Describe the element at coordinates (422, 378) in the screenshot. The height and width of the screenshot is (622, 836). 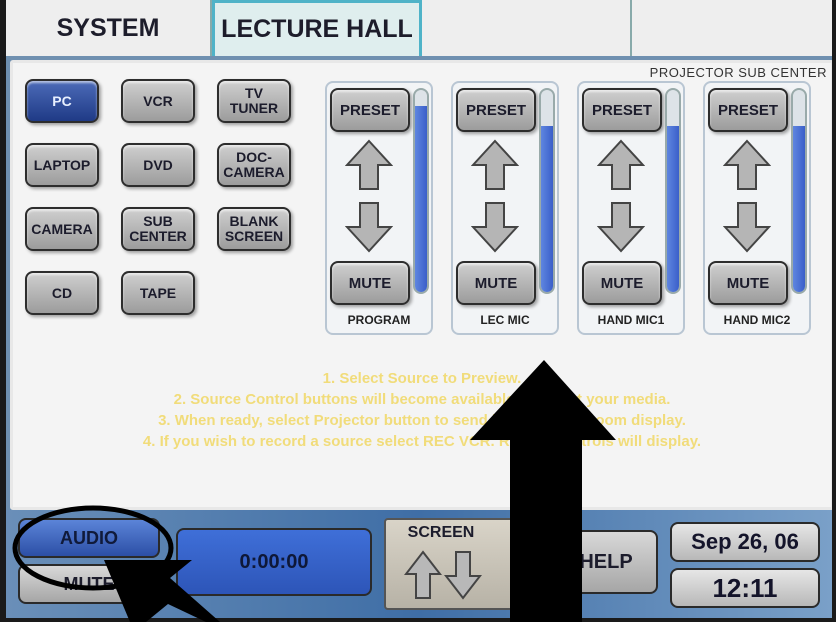
I see `instruction-line: 1. Select Source to Preview.` at that location.